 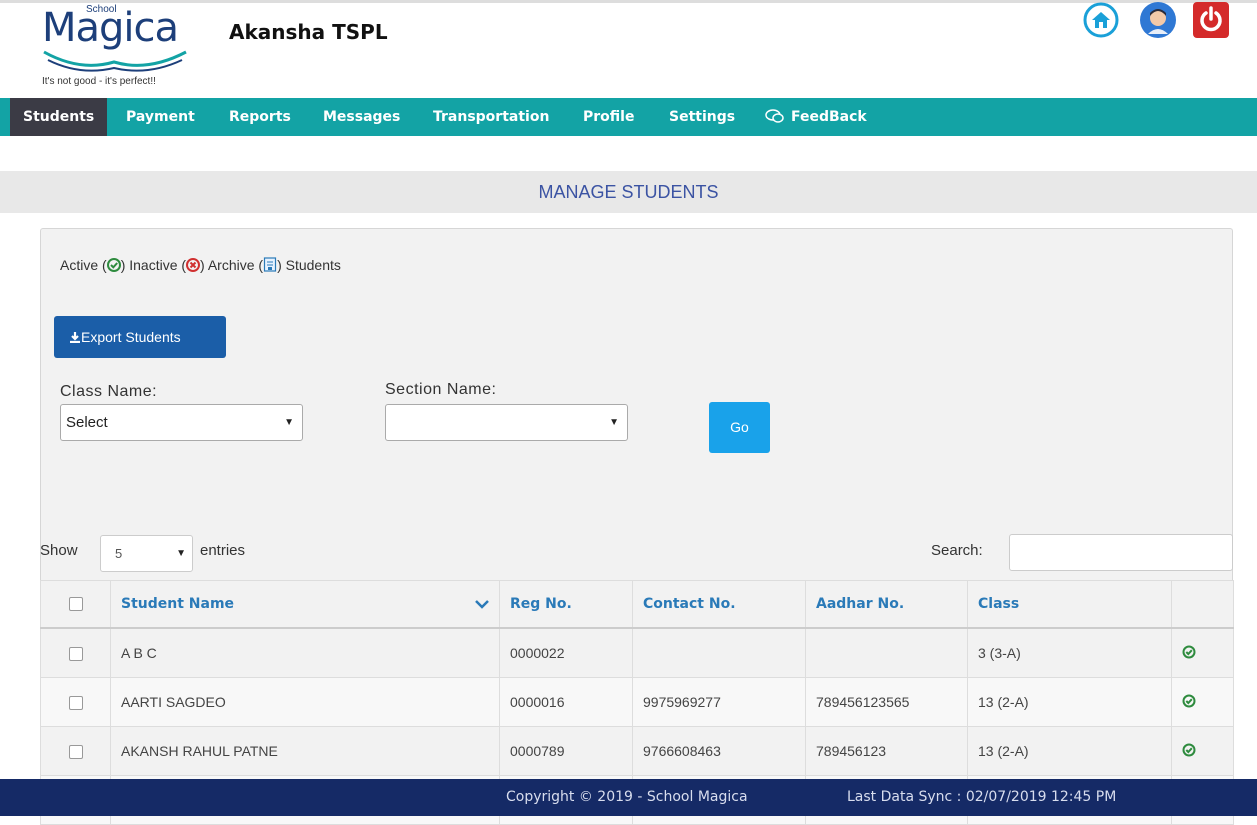 I want to click on class-name-select: Select ▼, so click(x=181, y=422).